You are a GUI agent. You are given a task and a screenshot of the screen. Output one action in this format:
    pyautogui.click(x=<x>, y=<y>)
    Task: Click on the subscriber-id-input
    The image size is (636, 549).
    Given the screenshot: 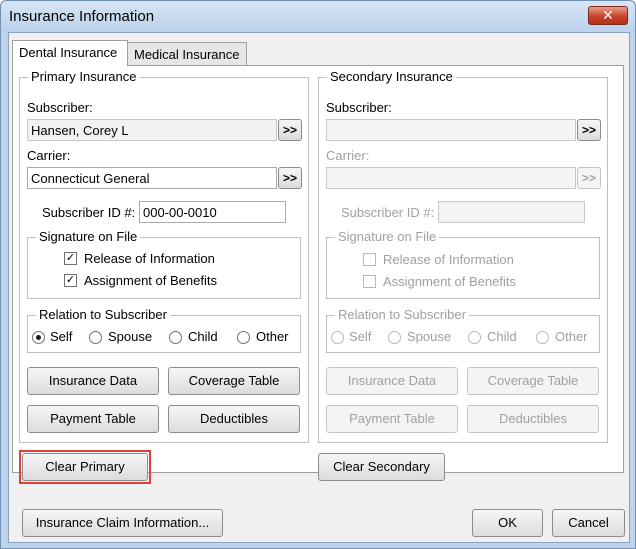 What is the action you would take?
    pyautogui.click(x=511, y=212)
    